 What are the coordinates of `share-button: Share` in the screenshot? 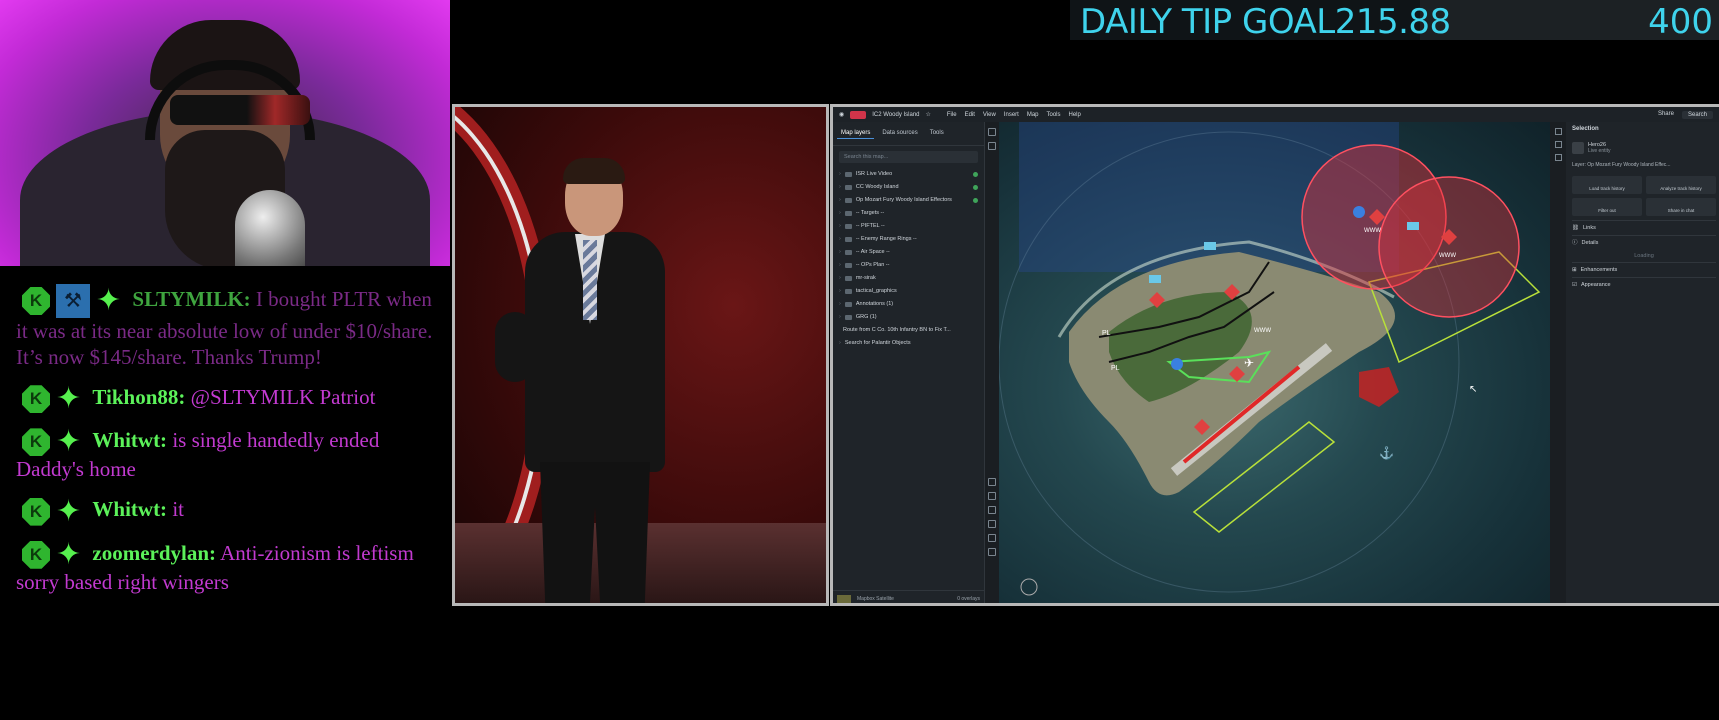 It's located at (1666, 115).